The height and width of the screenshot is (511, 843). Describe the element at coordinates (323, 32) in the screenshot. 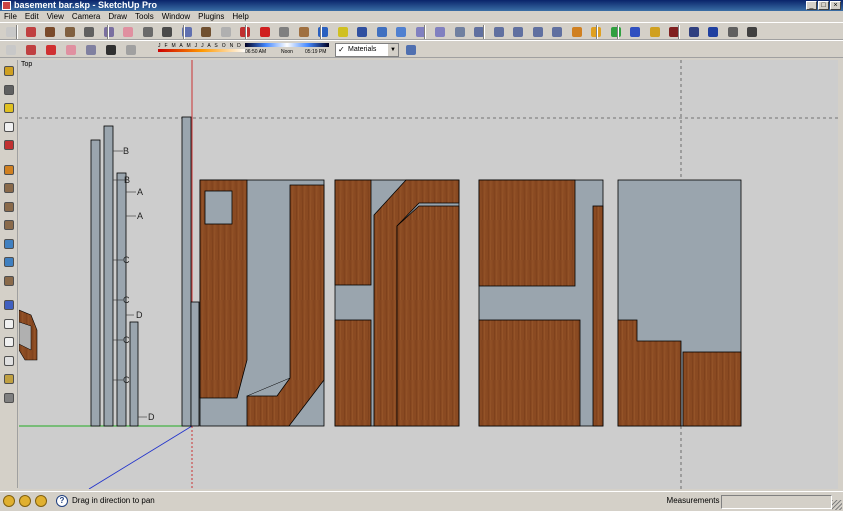

I see `orbit-button` at that location.